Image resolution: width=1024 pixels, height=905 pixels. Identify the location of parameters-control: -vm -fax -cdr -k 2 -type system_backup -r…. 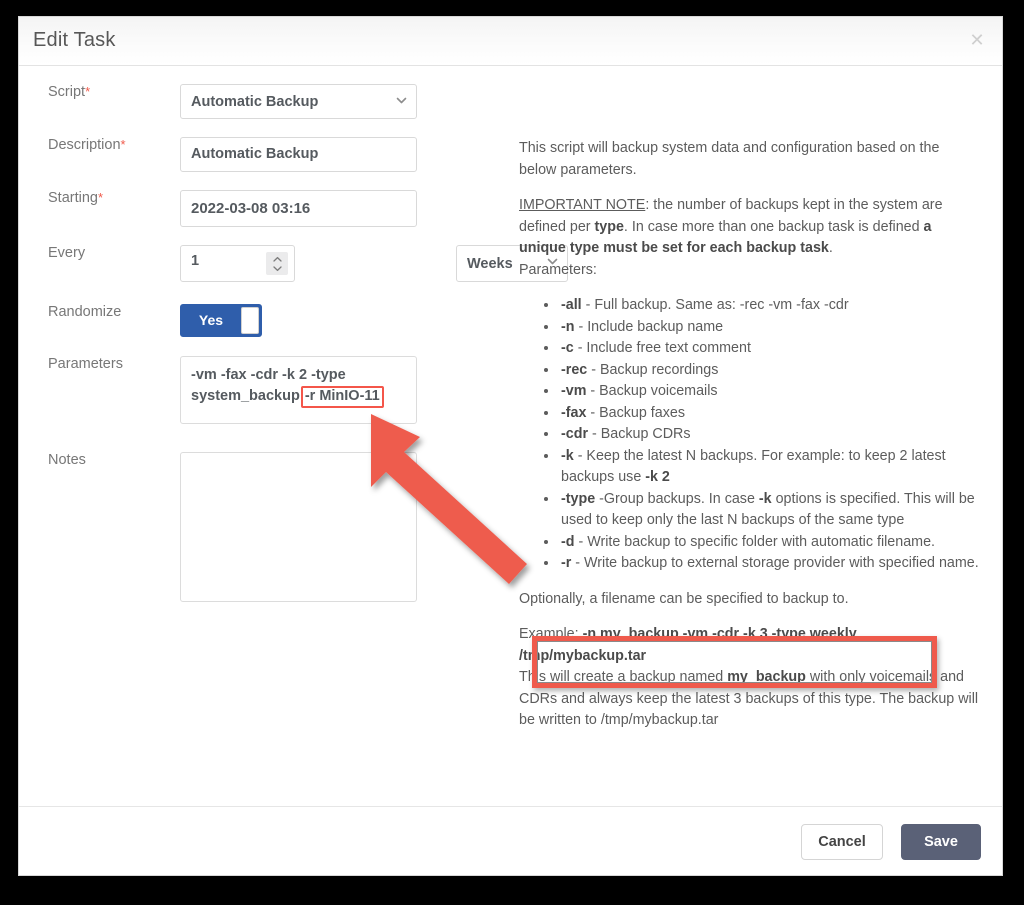
(298, 390).